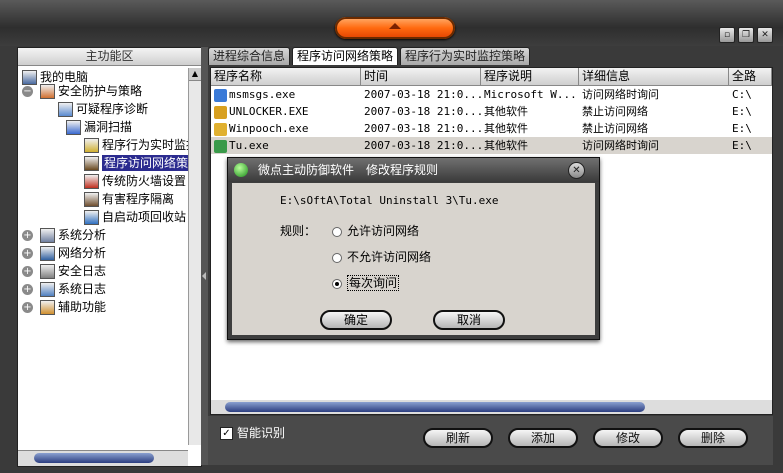 This screenshot has width=783, height=473. Describe the element at coordinates (261, 433) in the screenshot. I see `checkbox-label: 智能识别` at that location.